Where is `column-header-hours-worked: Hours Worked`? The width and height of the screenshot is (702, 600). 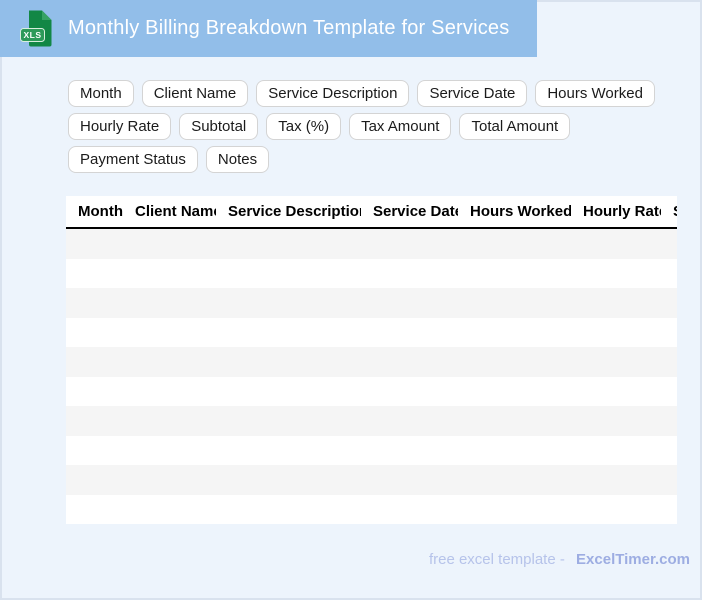
column-header-hours-worked: Hours Worked is located at coordinates (514, 212).